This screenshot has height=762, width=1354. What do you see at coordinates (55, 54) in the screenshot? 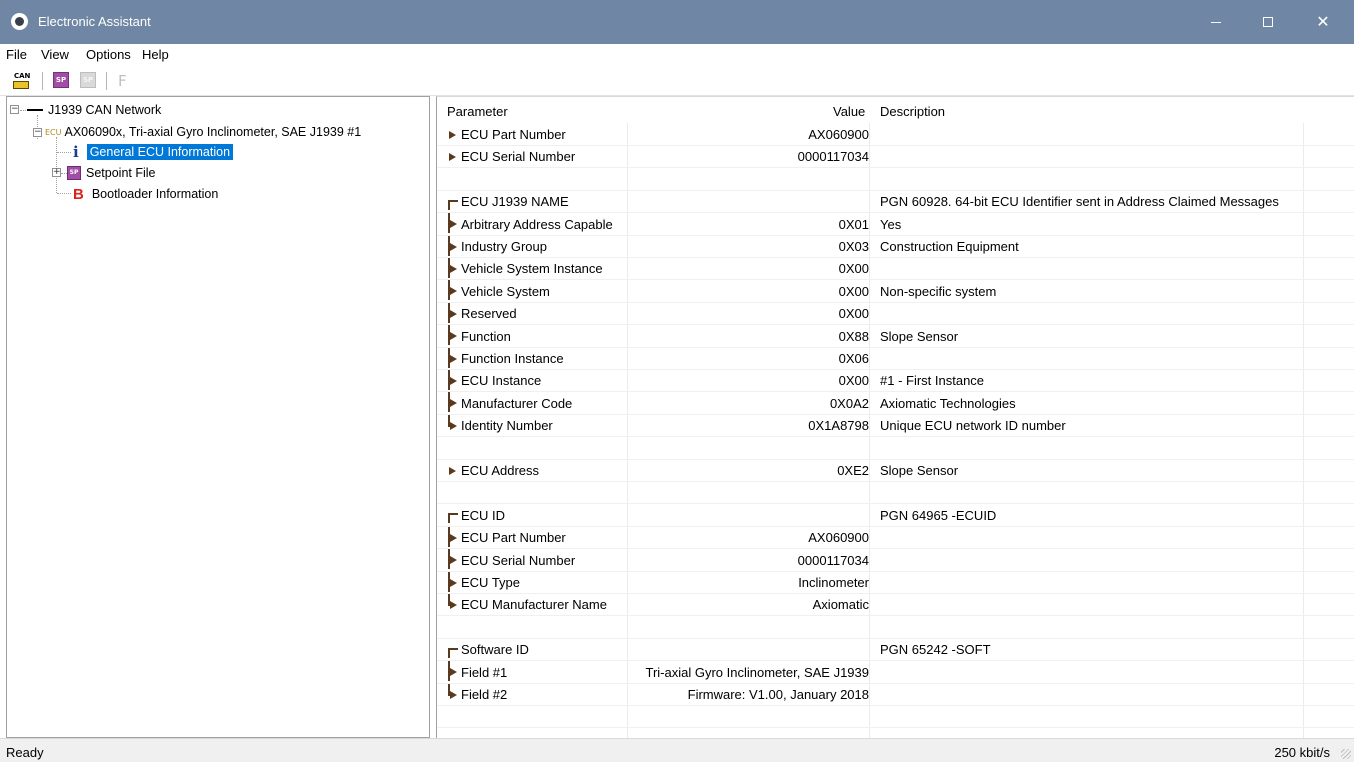
I see `menu-view: View` at bounding box center [55, 54].